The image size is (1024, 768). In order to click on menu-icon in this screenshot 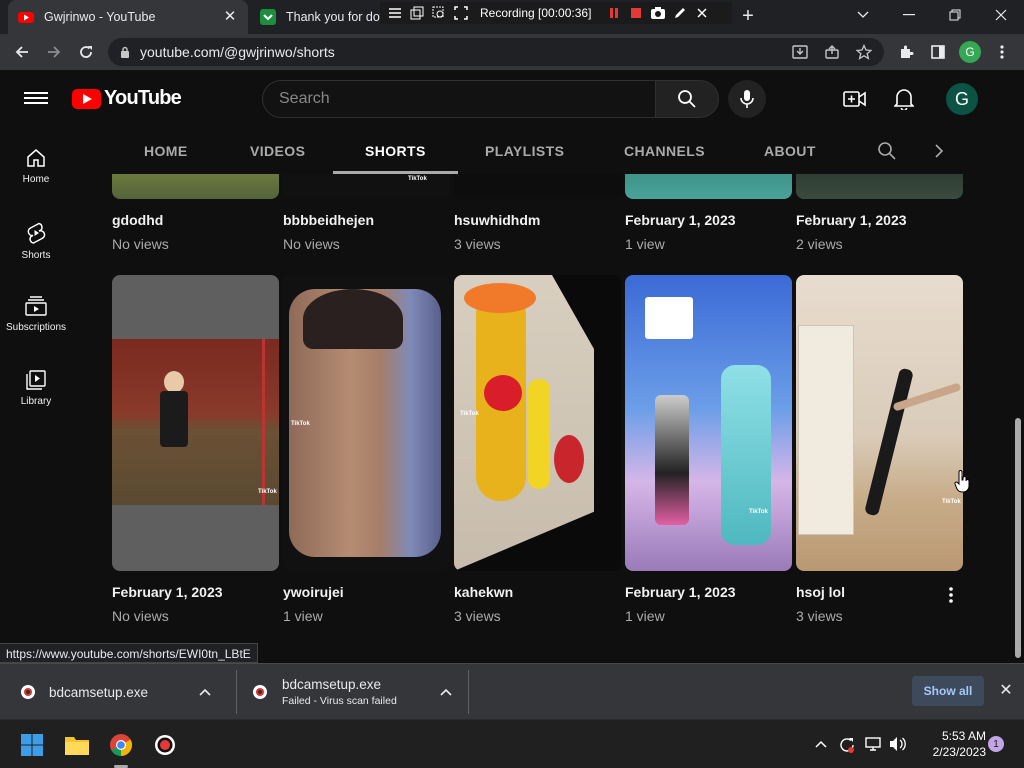, I will do `click(395, 13)`.